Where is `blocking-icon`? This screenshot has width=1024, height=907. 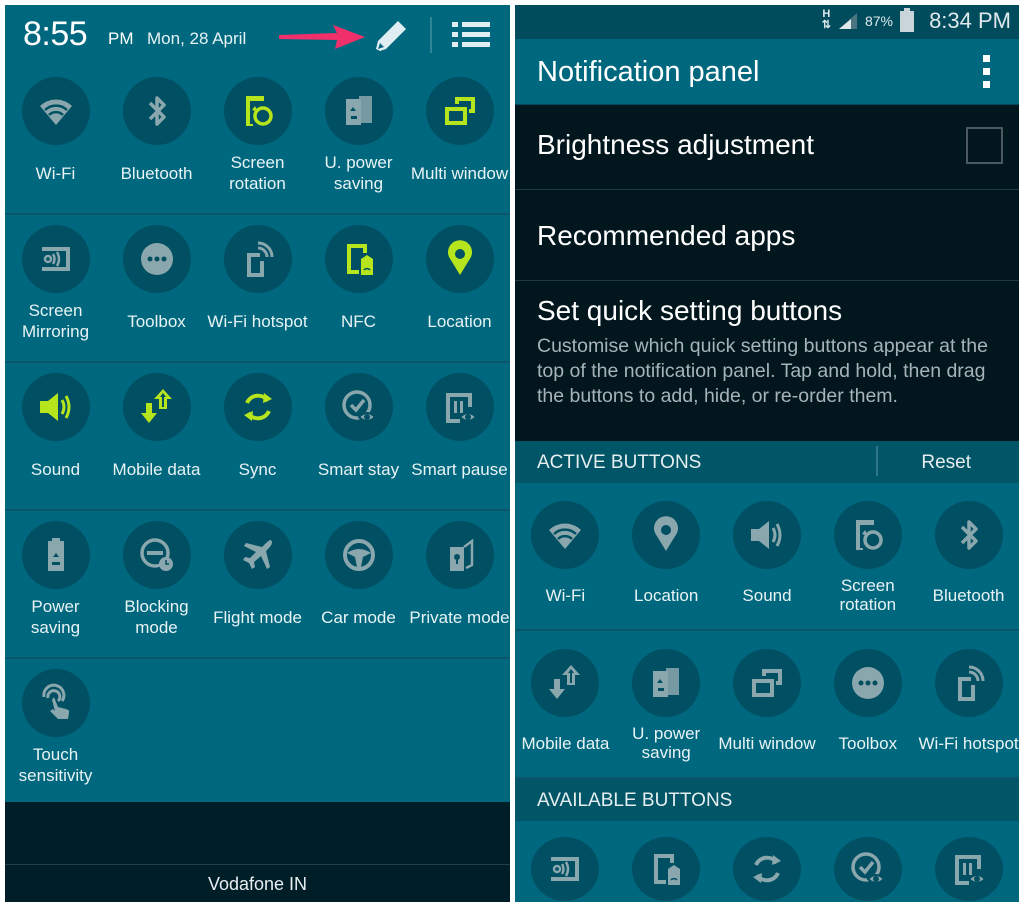
blocking-icon is located at coordinates (156, 554).